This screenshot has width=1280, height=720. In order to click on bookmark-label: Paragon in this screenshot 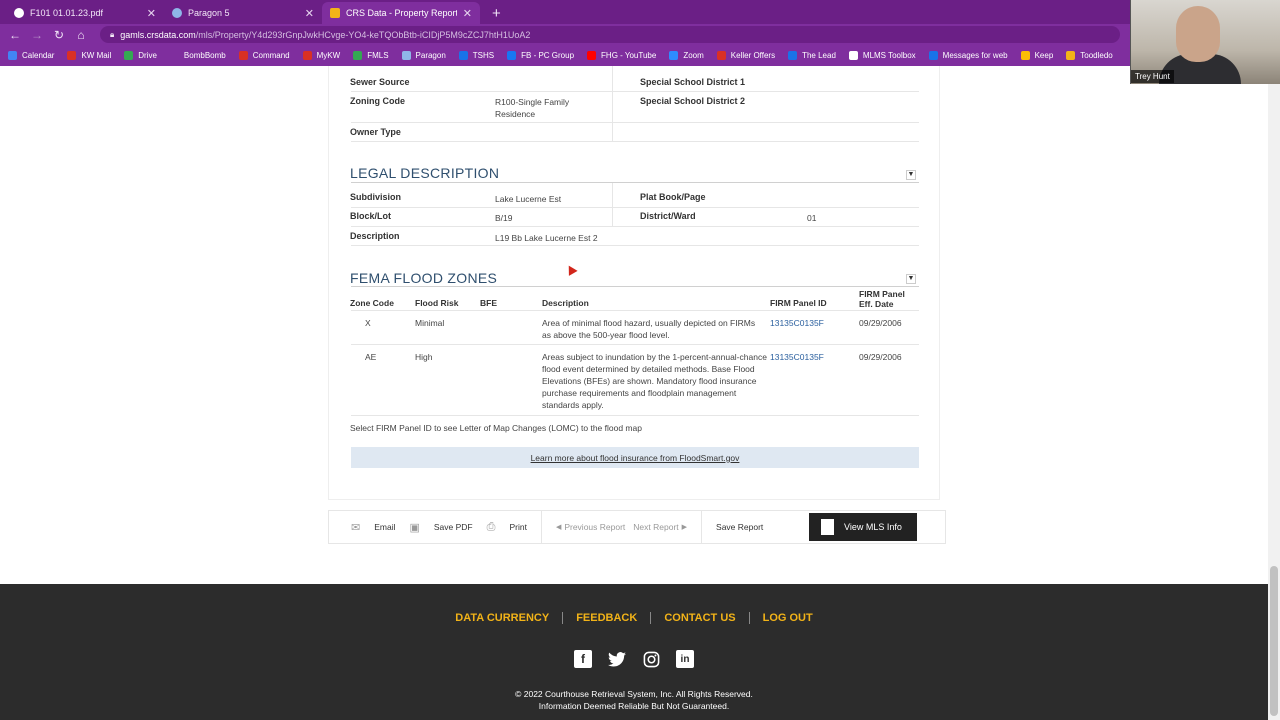, I will do `click(430, 55)`.